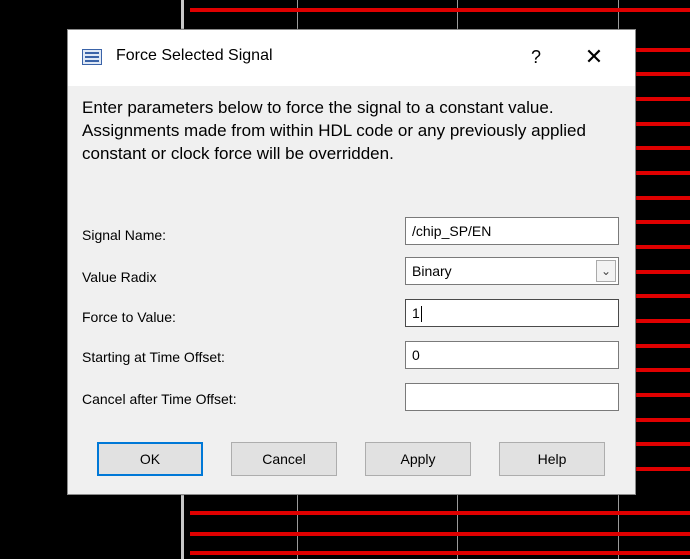 The width and height of the screenshot is (690, 559). I want to click on value-radix-value: Binary, so click(432, 271).